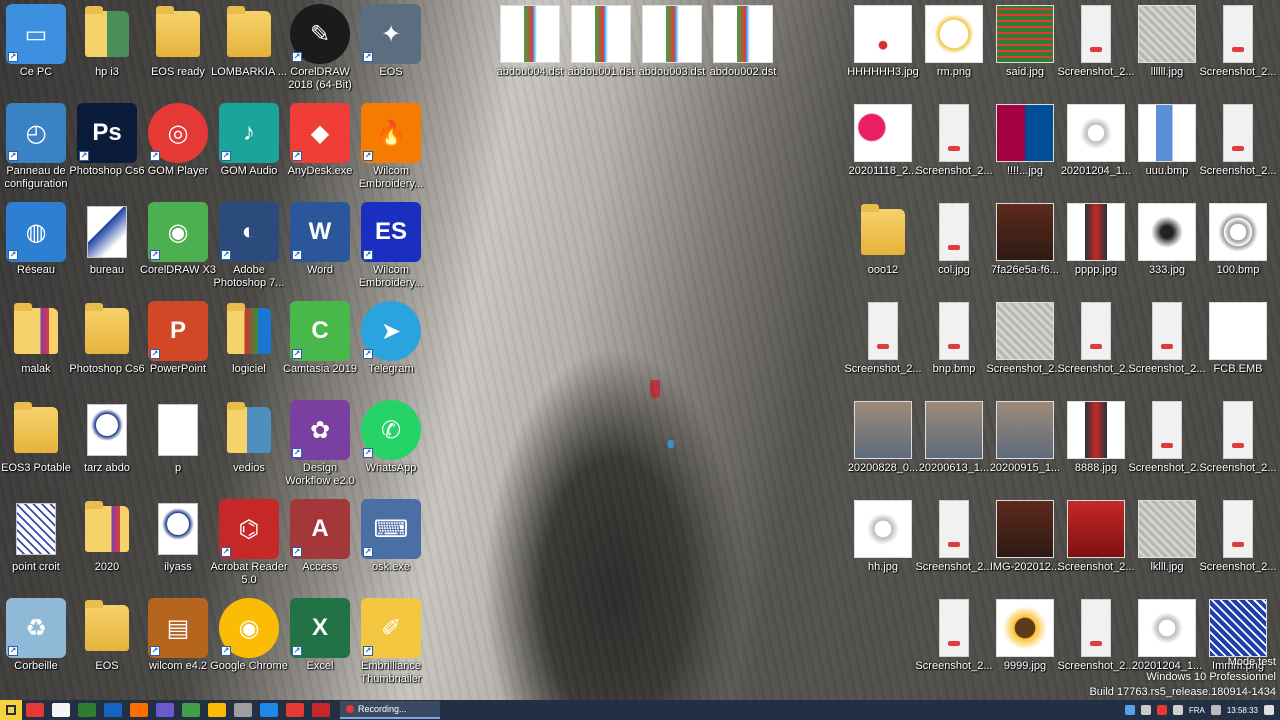 The image size is (1280, 720). Describe the element at coordinates (11, 710) in the screenshot. I see `start-button` at that location.